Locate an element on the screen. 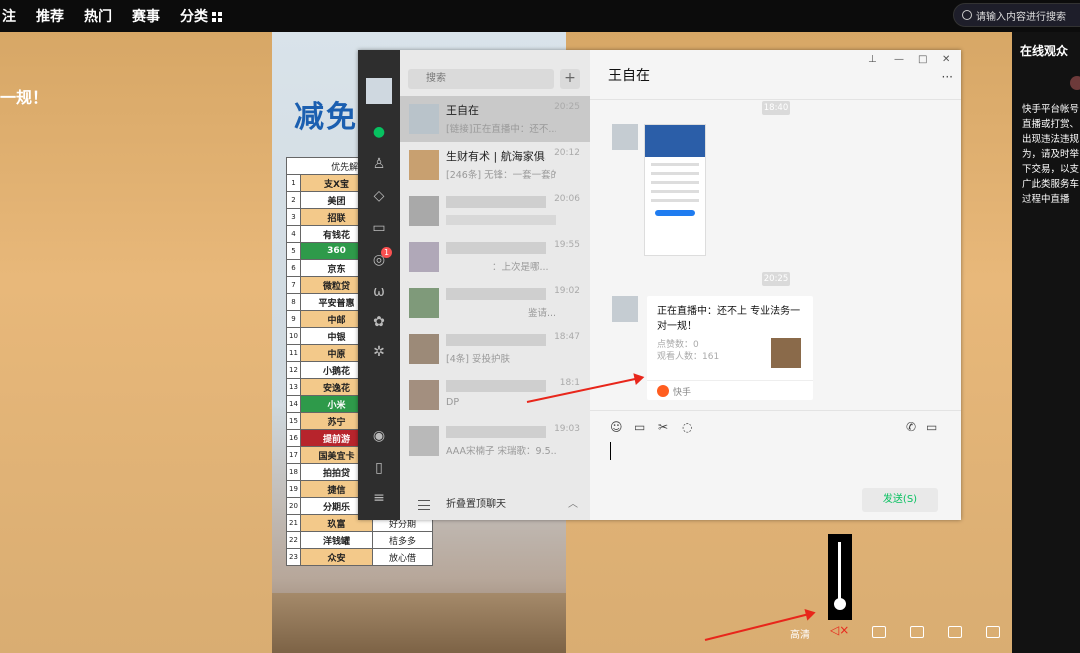 This screenshot has width=1080, height=653. emoji-icon: ☺ is located at coordinates (616, 427).